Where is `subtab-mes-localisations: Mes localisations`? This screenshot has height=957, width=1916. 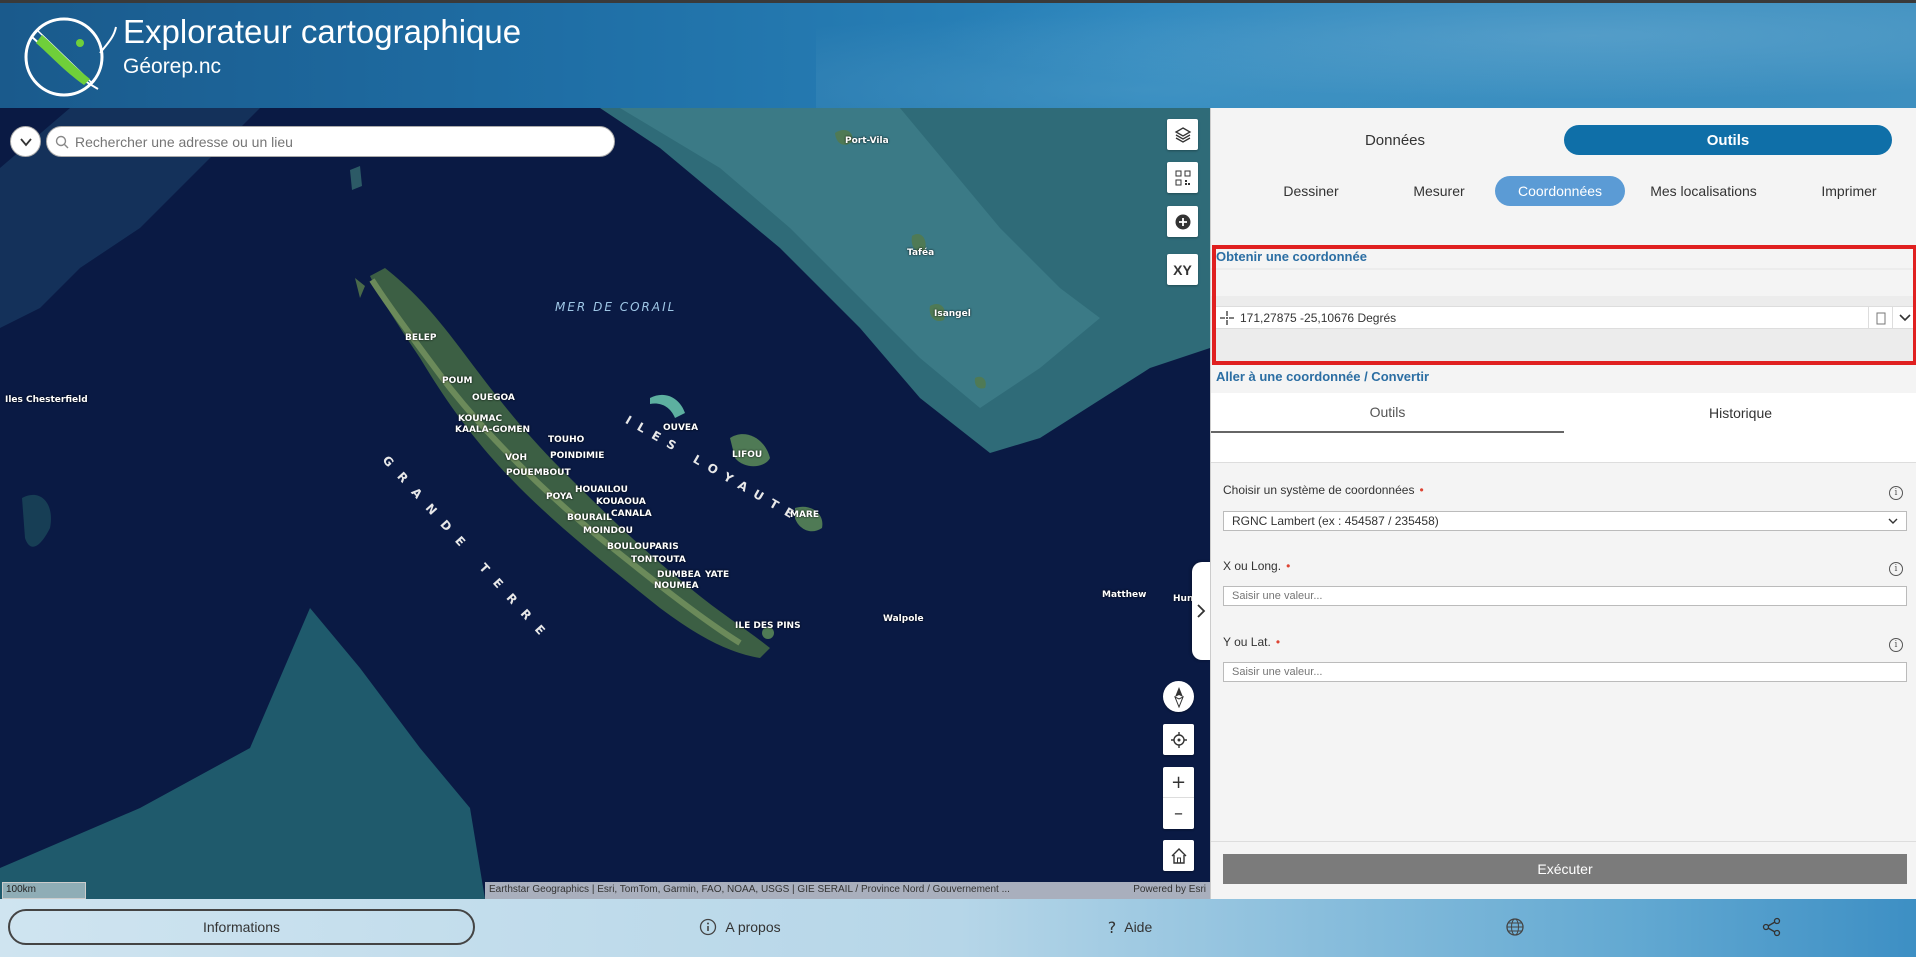 subtab-mes-localisations: Mes localisations is located at coordinates (1703, 191).